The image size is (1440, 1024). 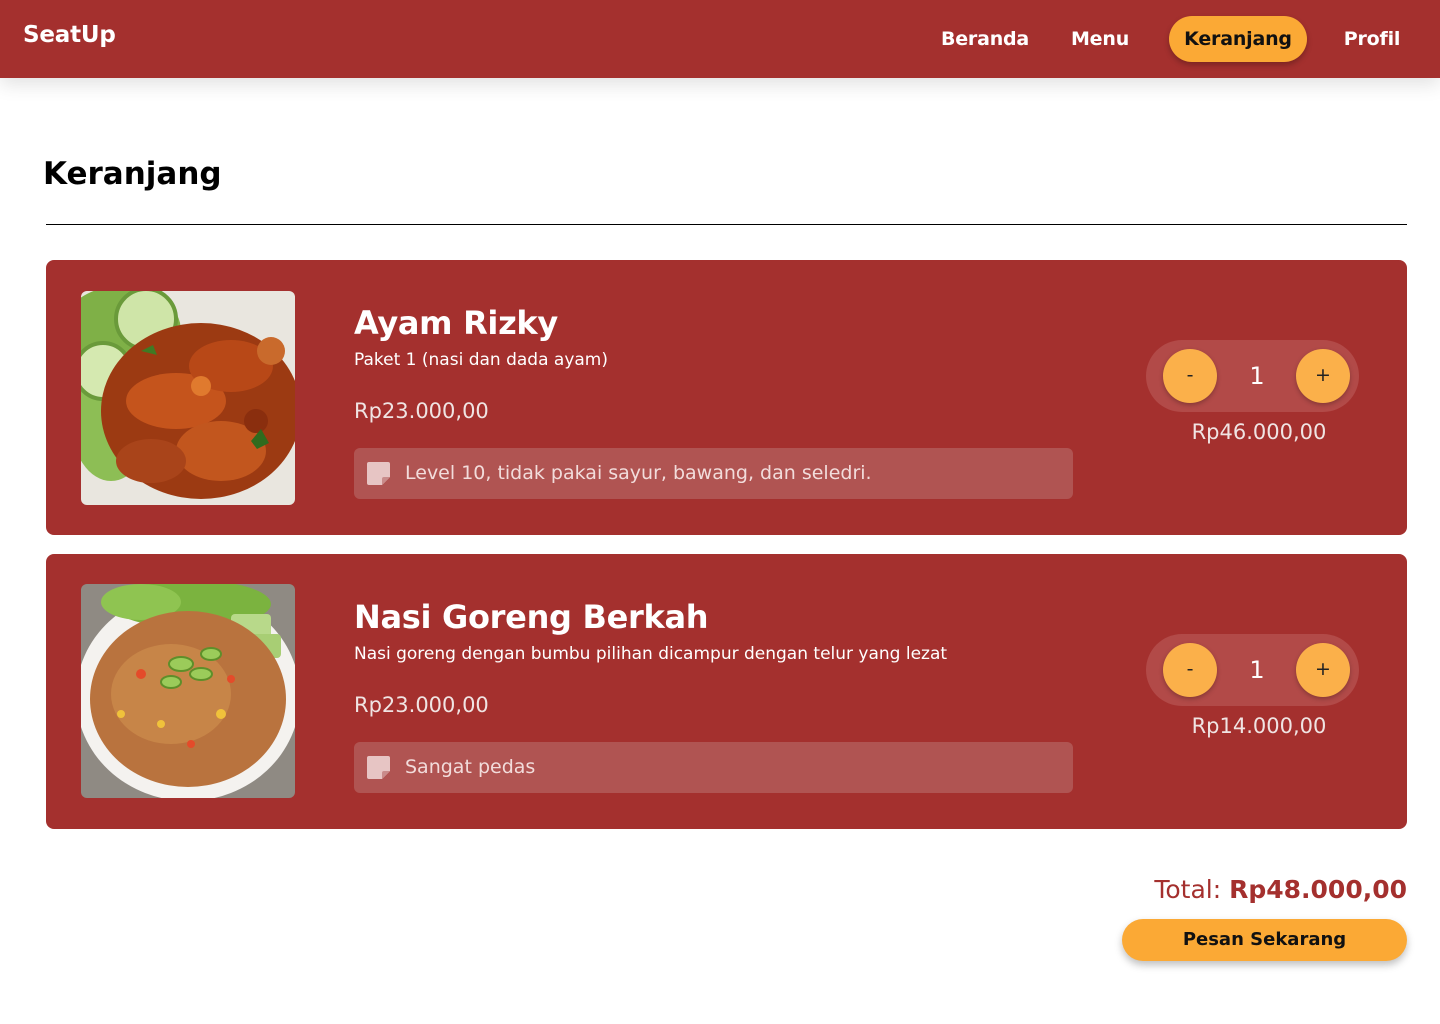 I want to click on nav-item-profil: Profil, so click(x=1372, y=39).